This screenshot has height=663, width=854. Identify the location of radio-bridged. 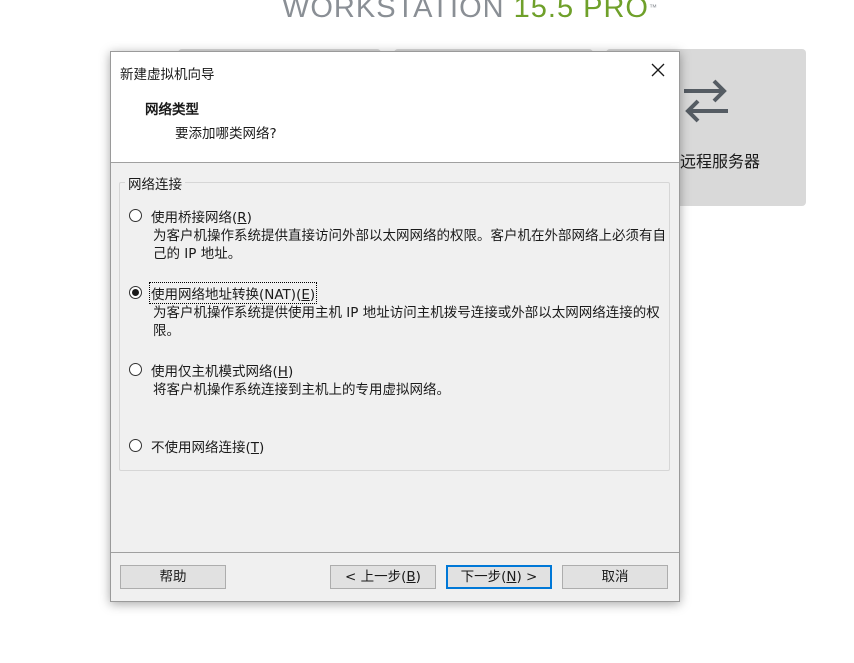
(135, 215).